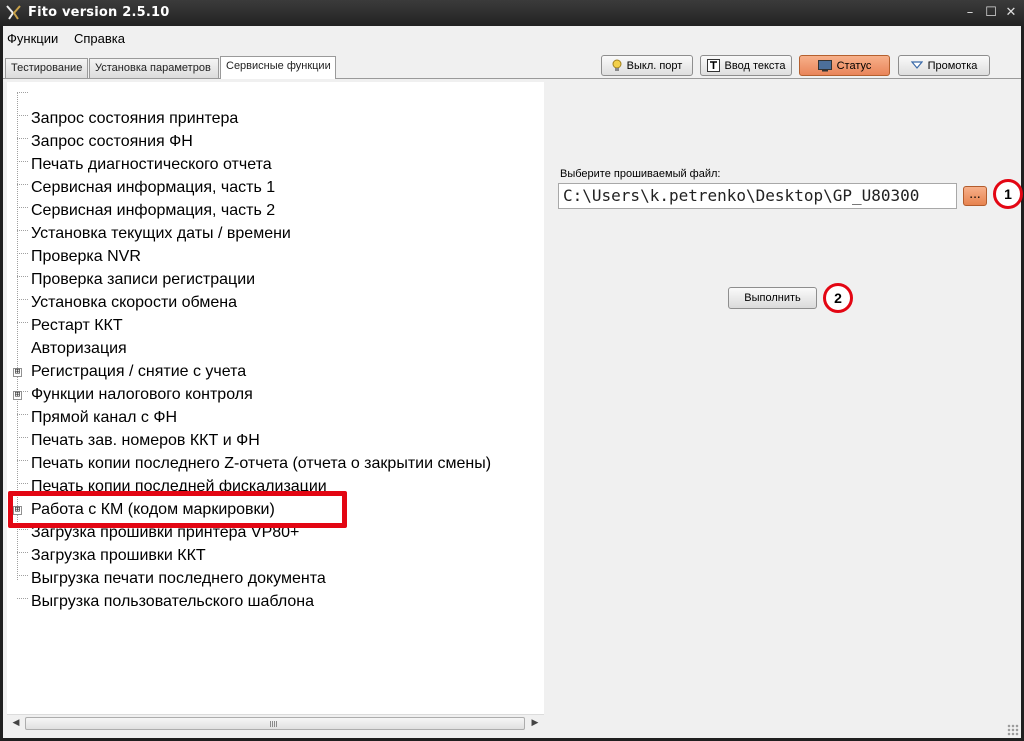  Describe the element at coordinates (640, 174) in the screenshot. I see `file-select-label: Выберите прошиваемый файл:` at that location.